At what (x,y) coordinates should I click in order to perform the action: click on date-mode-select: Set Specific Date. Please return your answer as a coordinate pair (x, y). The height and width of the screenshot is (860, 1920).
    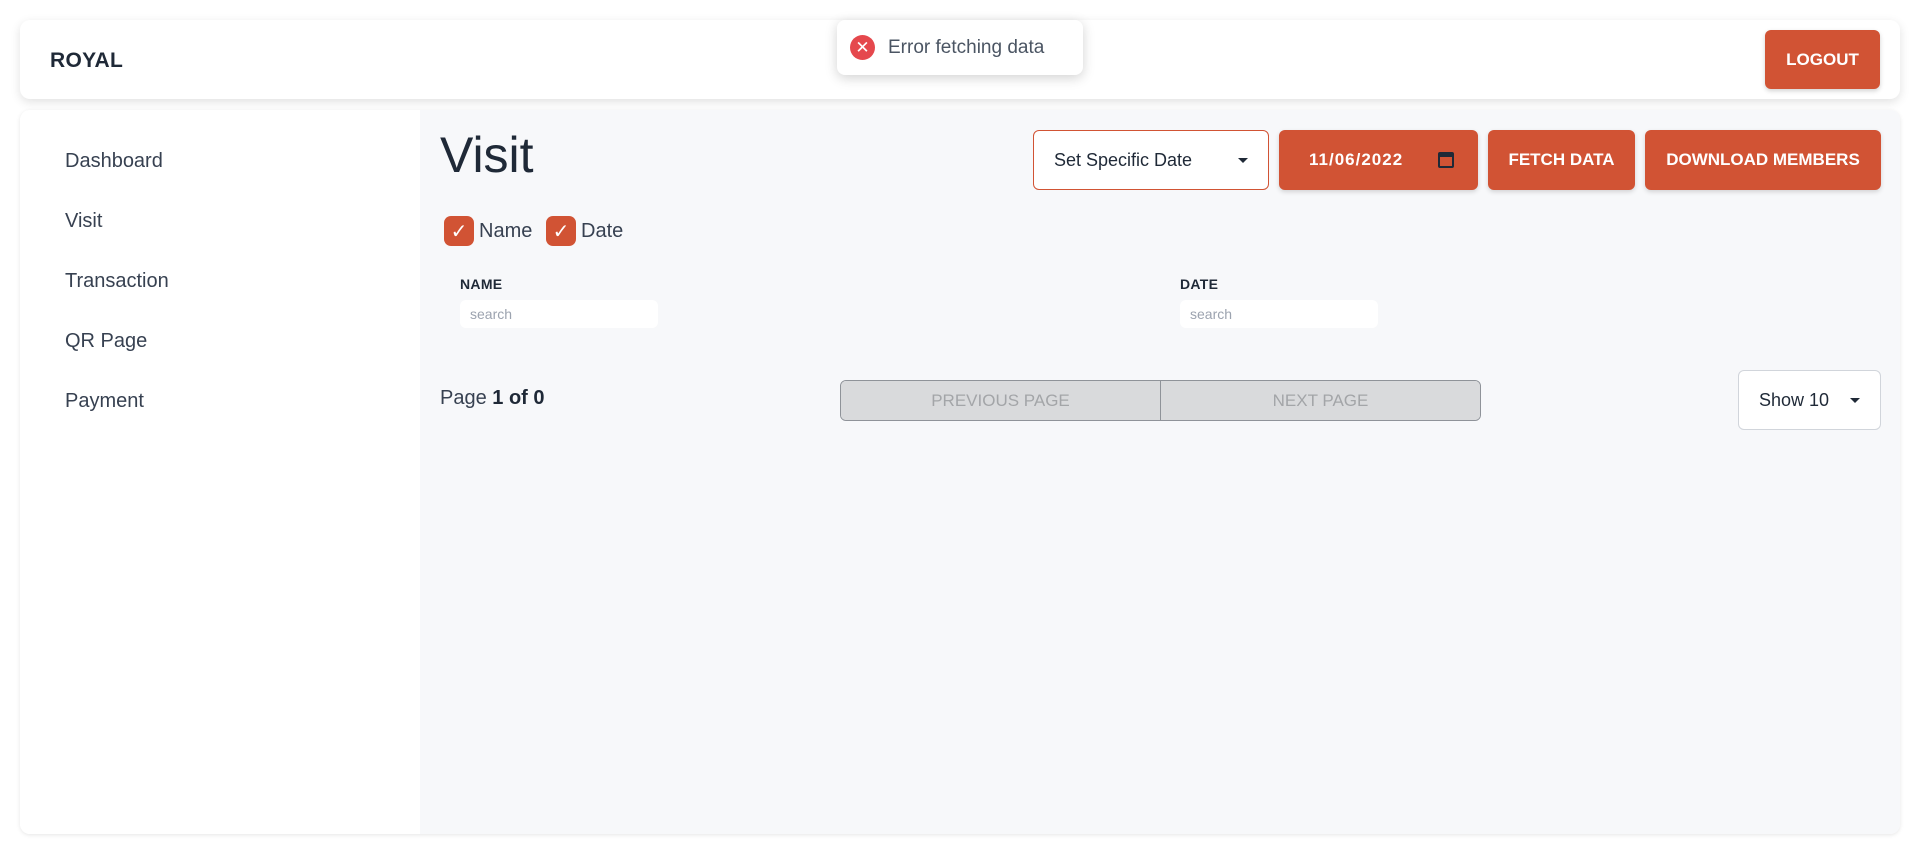
    Looking at the image, I should click on (1151, 160).